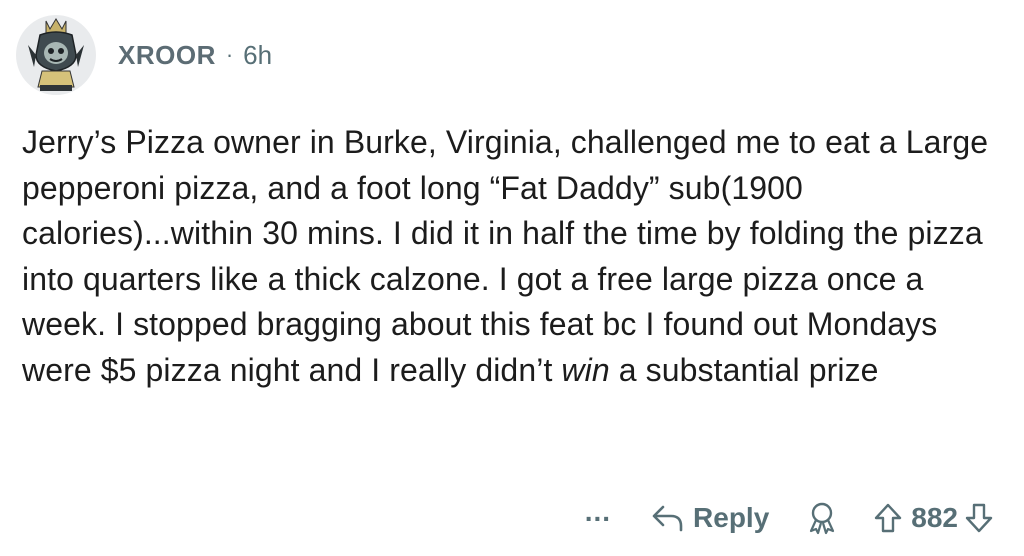 This screenshot has height=556, width=1024. I want to click on upvote-button, so click(888, 518).